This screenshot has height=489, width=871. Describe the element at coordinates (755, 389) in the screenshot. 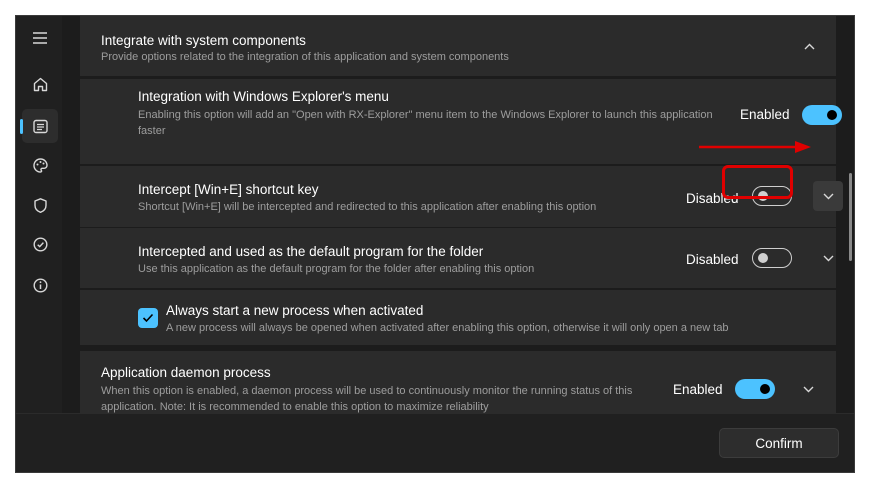

I see `daemon-toggle` at that location.